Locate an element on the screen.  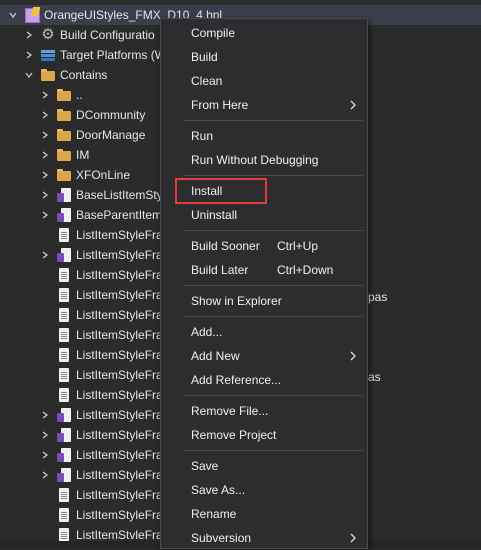
install-highlight-box is located at coordinates (221, 191).